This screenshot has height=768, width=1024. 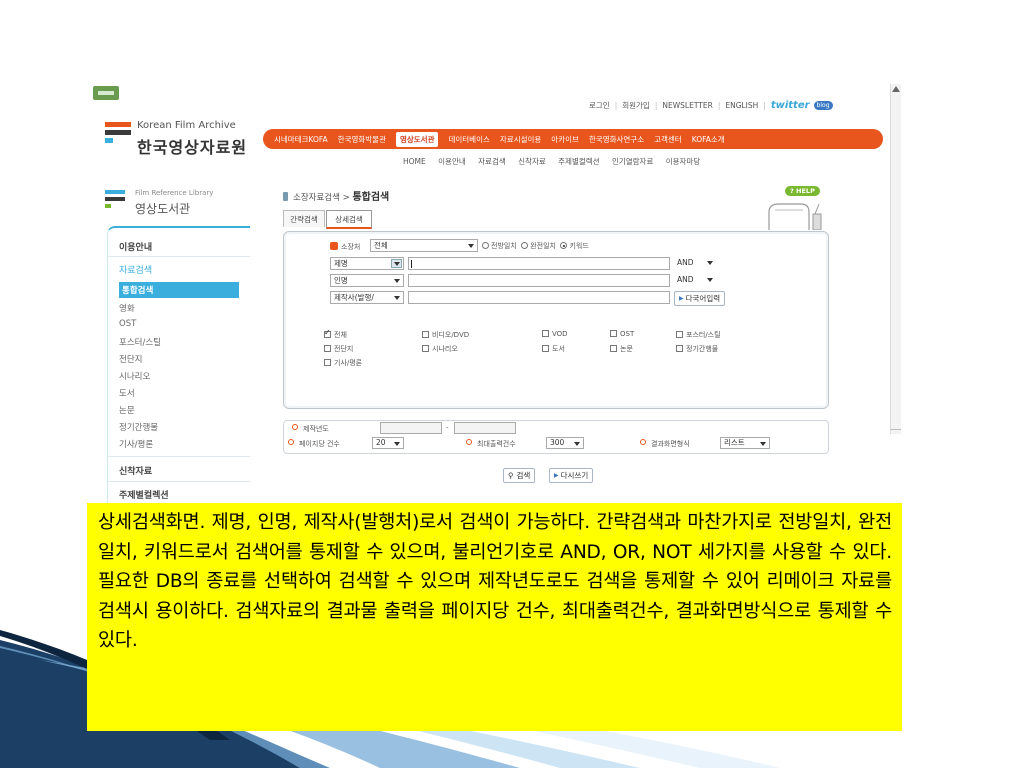 What do you see at coordinates (469, 442) in the screenshot?
I see `bullet-icon` at bounding box center [469, 442].